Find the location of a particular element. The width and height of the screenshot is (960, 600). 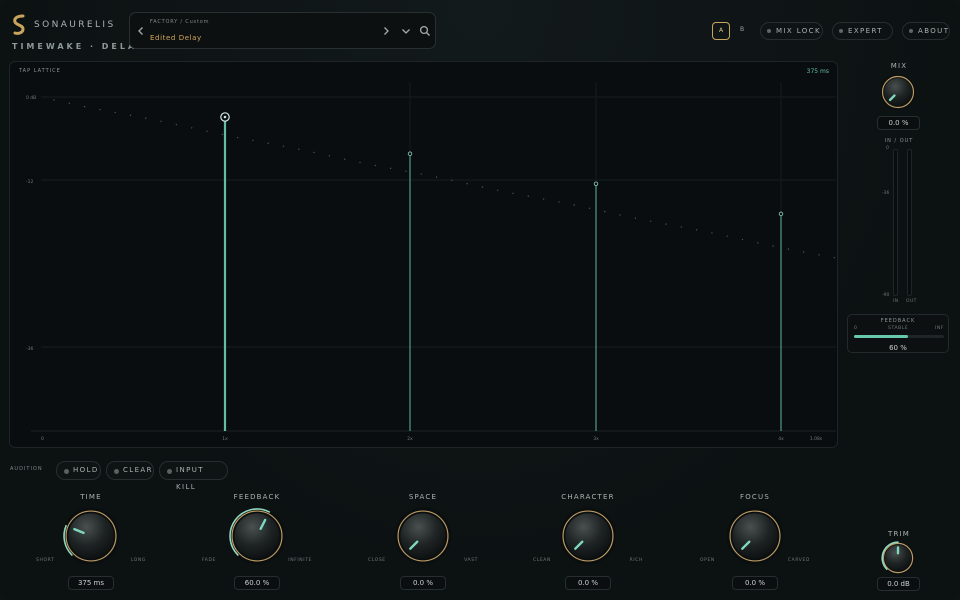

knob-feedback-value: 60.0 % is located at coordinates (257, 583).